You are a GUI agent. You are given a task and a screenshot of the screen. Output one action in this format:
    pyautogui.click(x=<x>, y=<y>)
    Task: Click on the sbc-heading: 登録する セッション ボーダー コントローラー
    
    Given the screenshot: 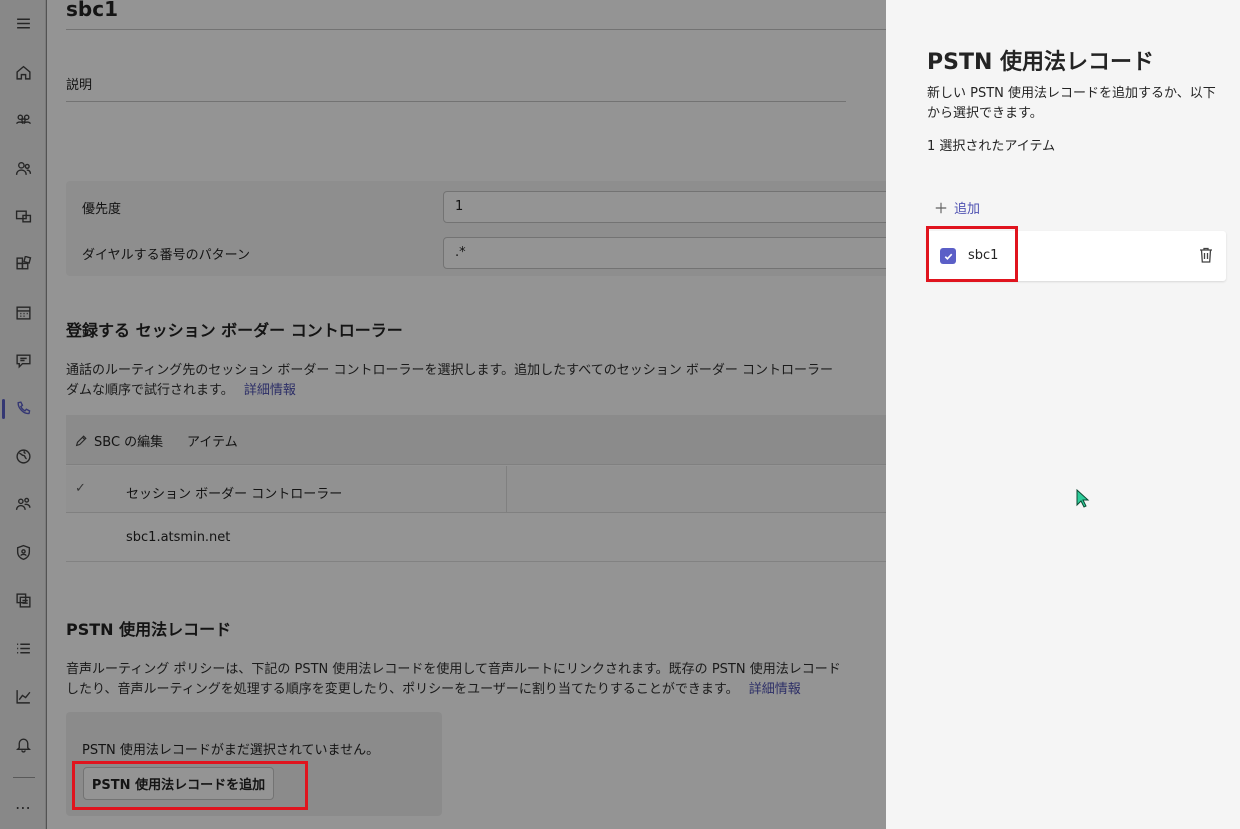 What is the action you would take?
    pyautogui.click(x=234, y=330)
    